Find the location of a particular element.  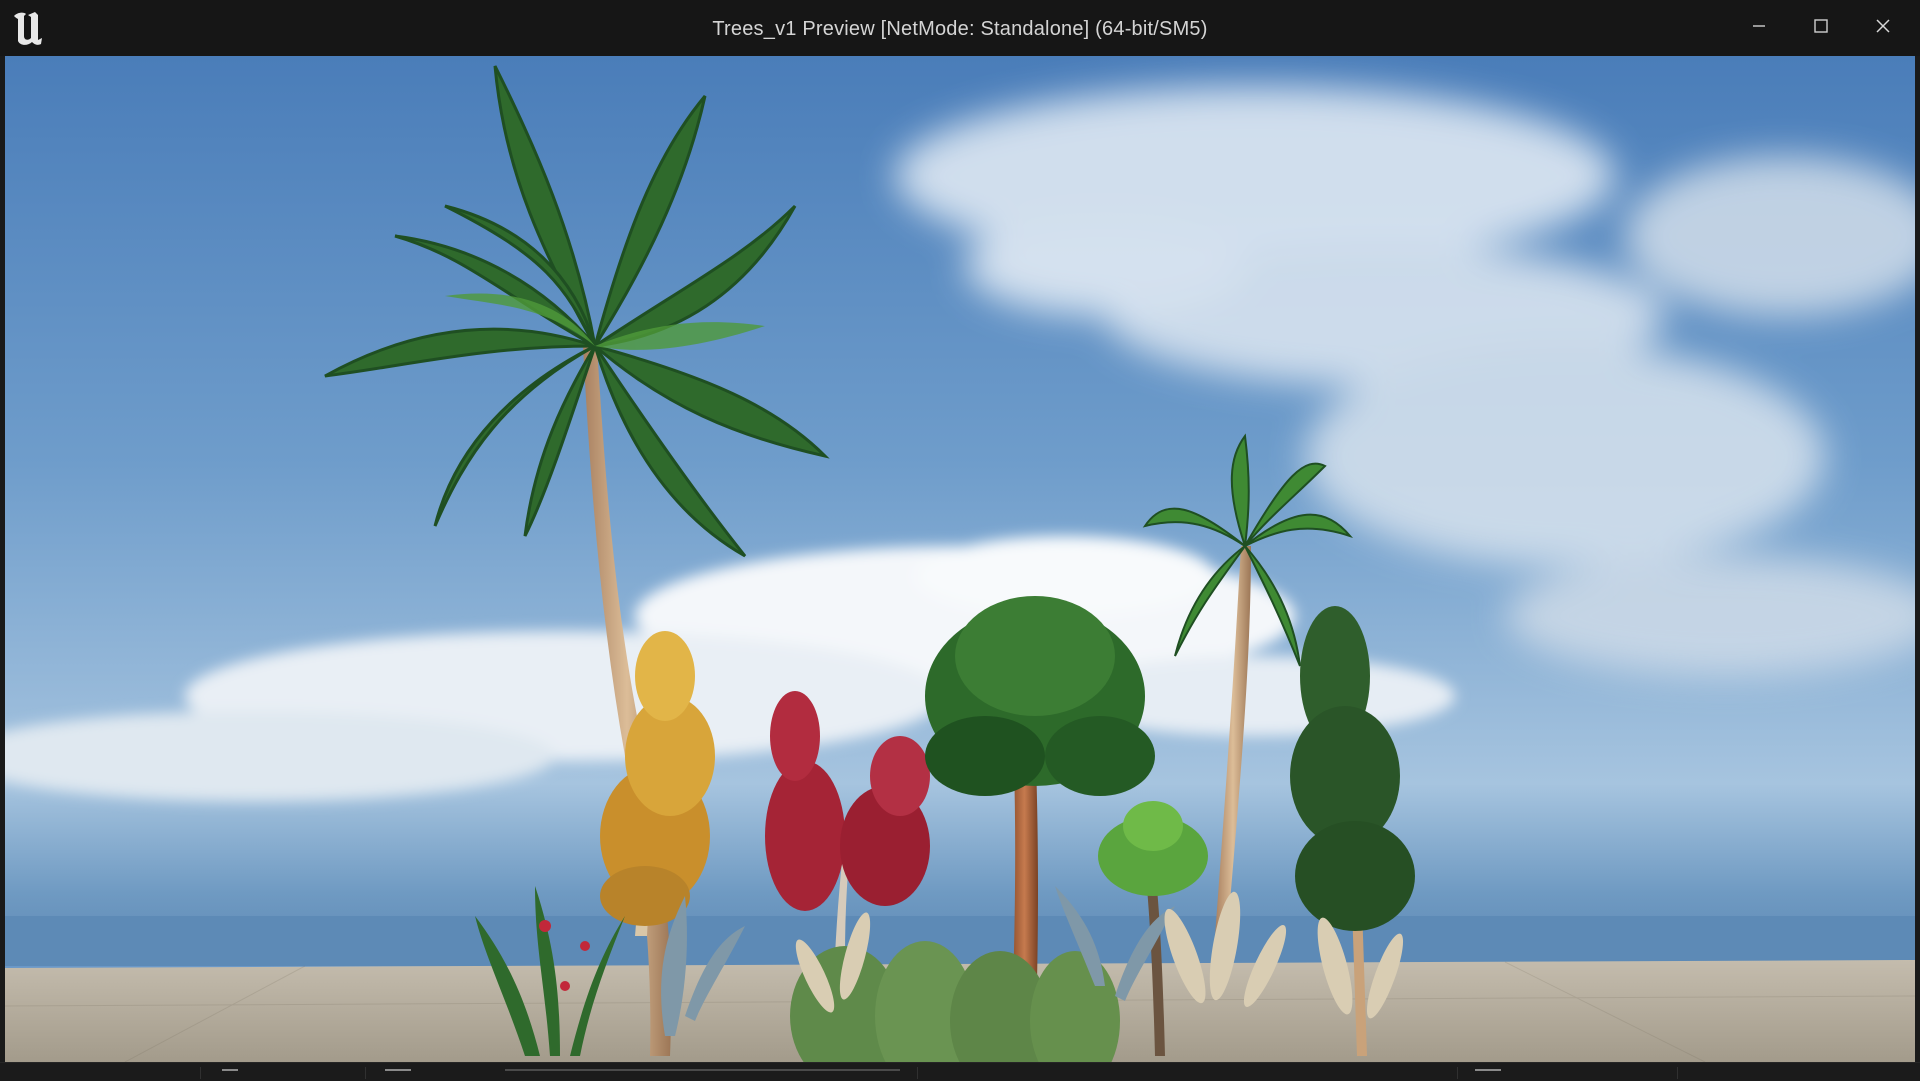

bottom-strip is located at coordinates (960, 1071).